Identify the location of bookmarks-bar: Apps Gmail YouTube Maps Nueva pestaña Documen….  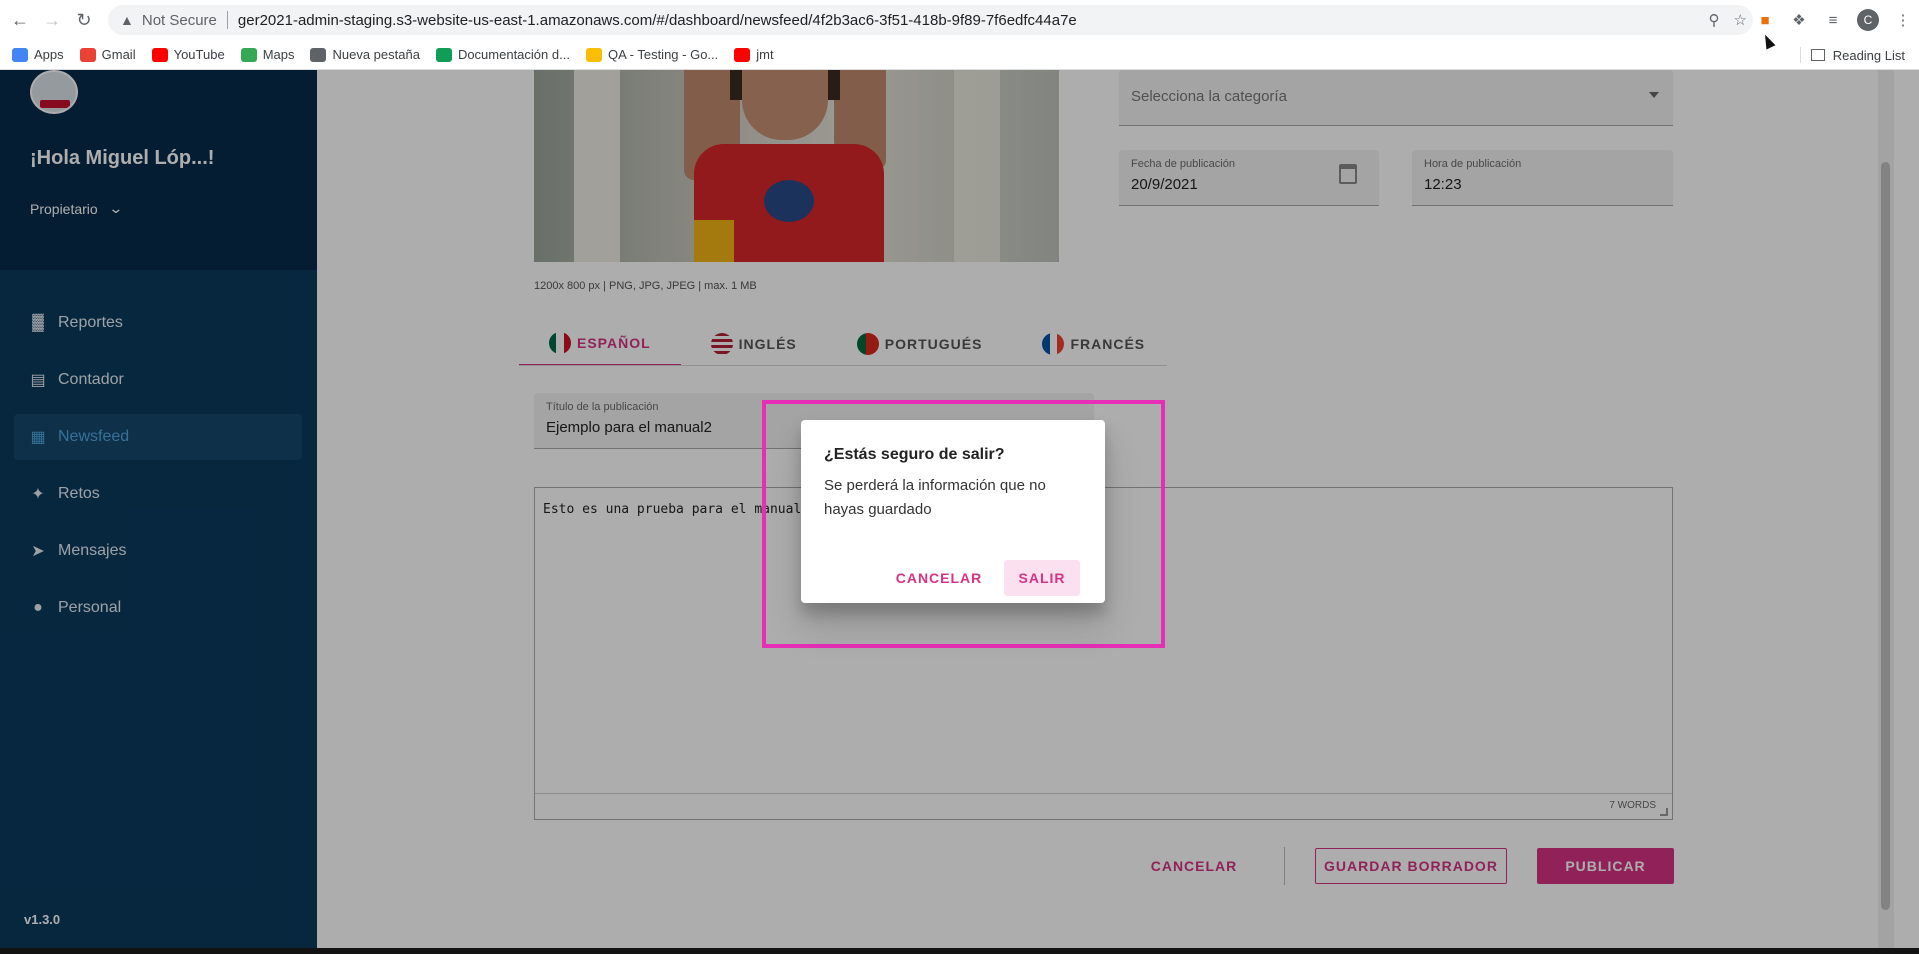
(959, 55).